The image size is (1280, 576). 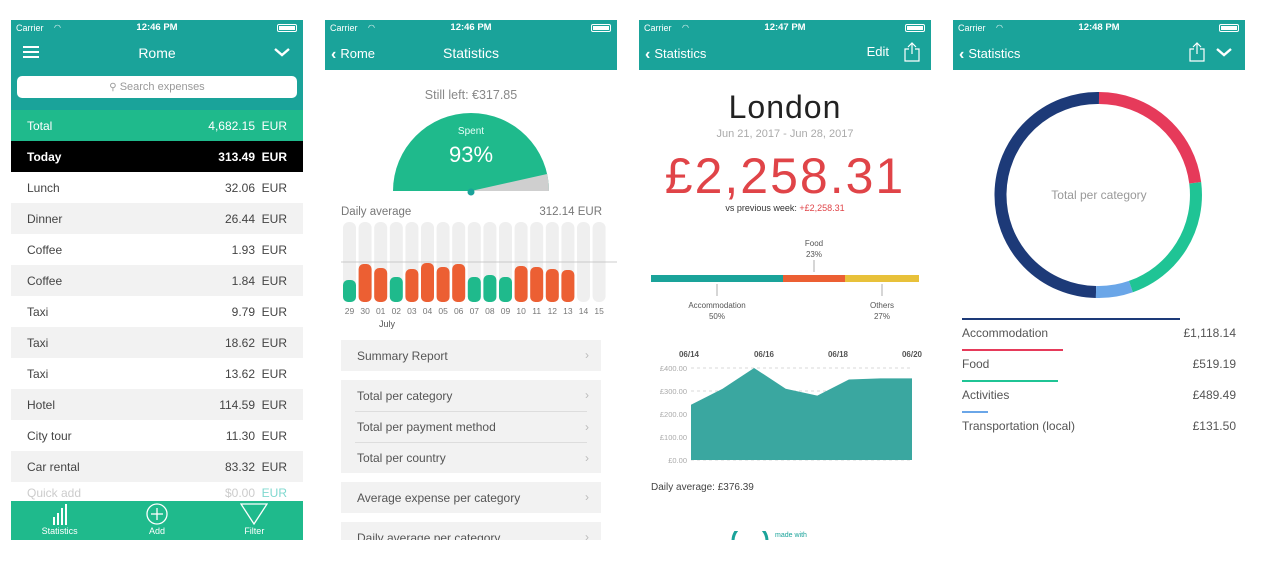 I want to click on tab-filter: Filter, so click(x=254, y=520).